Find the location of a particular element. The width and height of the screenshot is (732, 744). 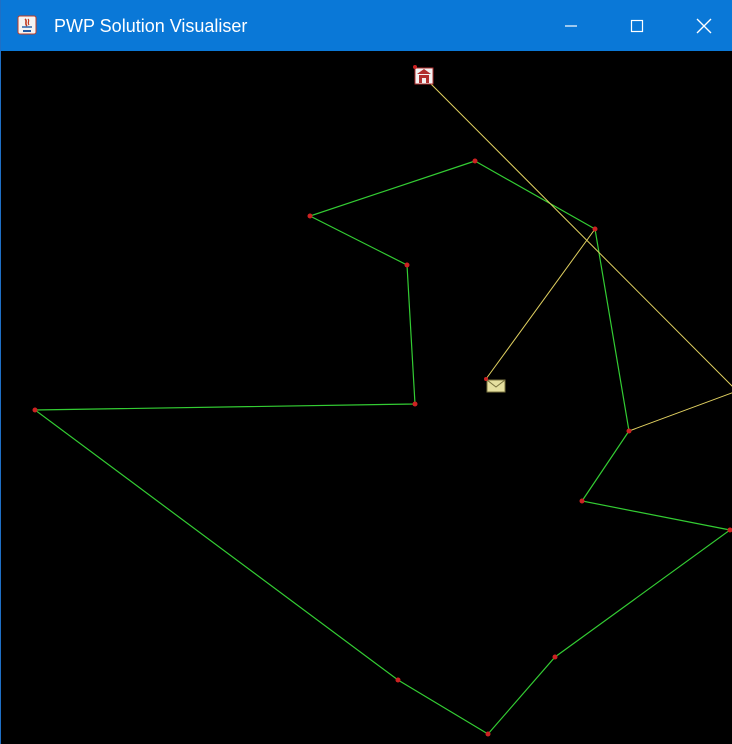

maximize-icon is located at coordinates (637, 25).